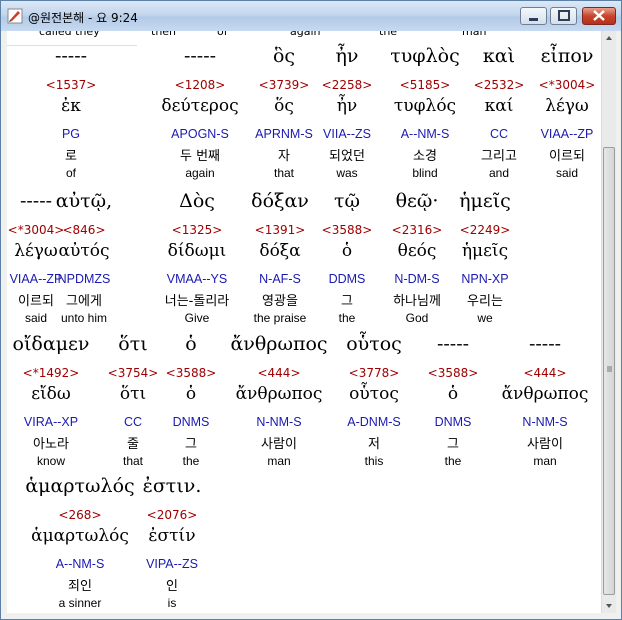  I want to click on korean-gloss: 이르되, so click(567, 156).